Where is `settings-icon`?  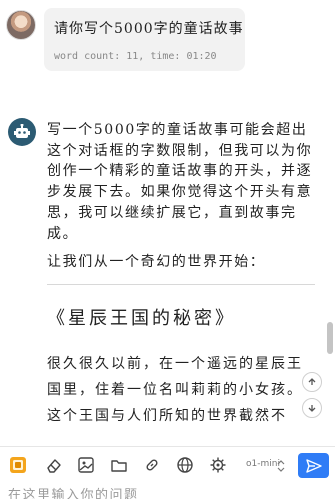
settings-icon is located at coordinates (218, 465).